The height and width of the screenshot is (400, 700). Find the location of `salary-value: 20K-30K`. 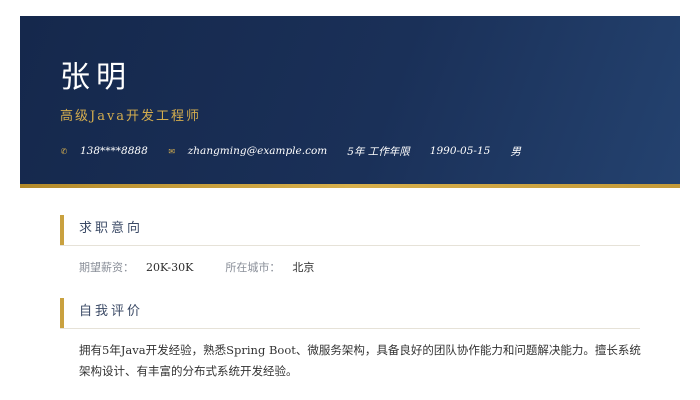

salary-value: 20K-30K is located at coordinates (170, 267).